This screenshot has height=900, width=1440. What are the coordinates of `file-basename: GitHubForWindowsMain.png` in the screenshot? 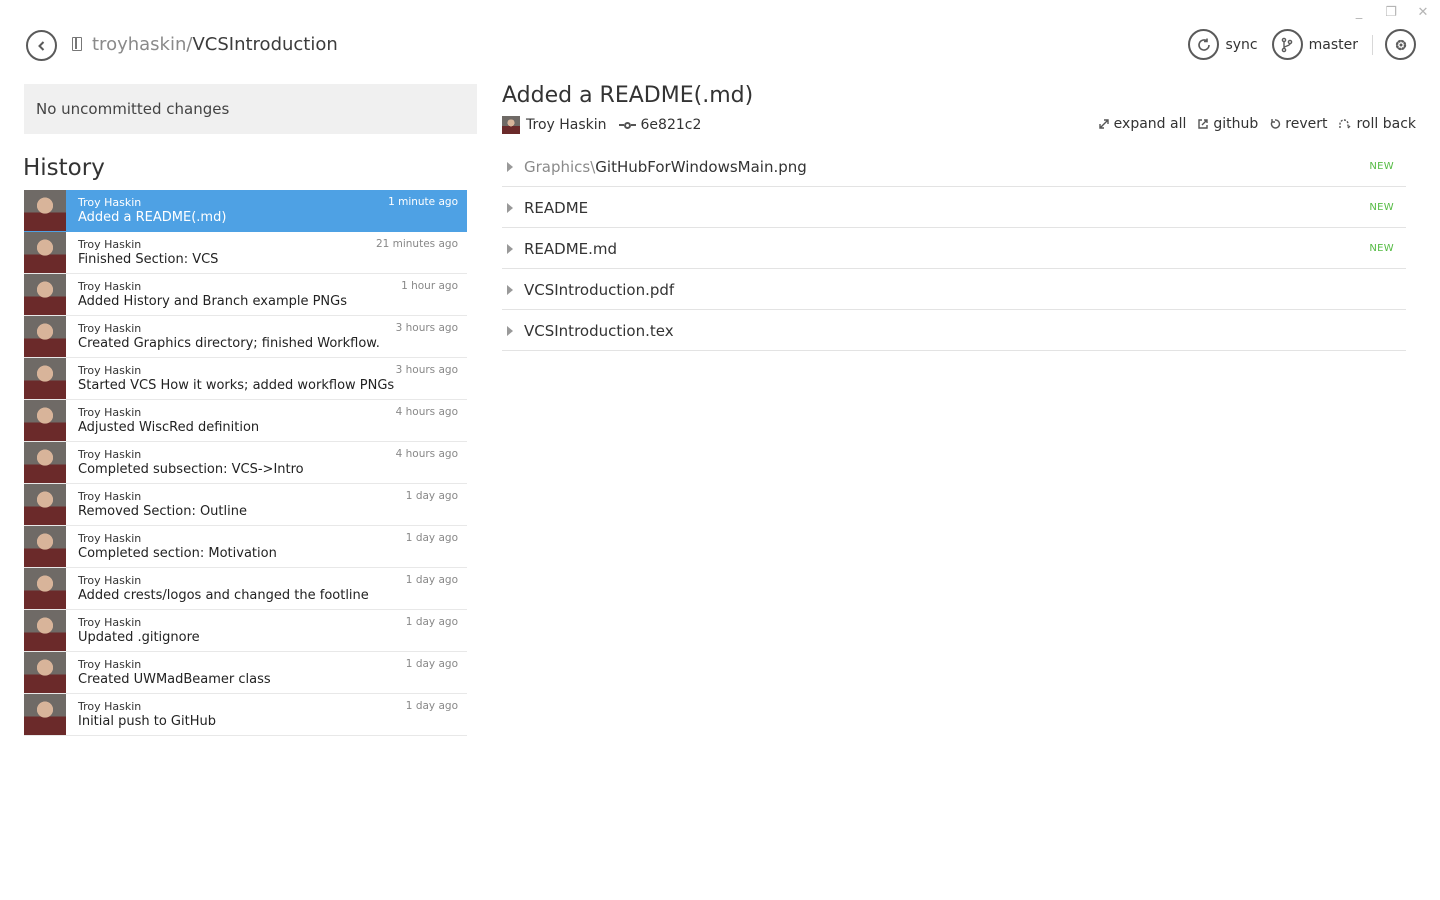 It's located at (701, 167).